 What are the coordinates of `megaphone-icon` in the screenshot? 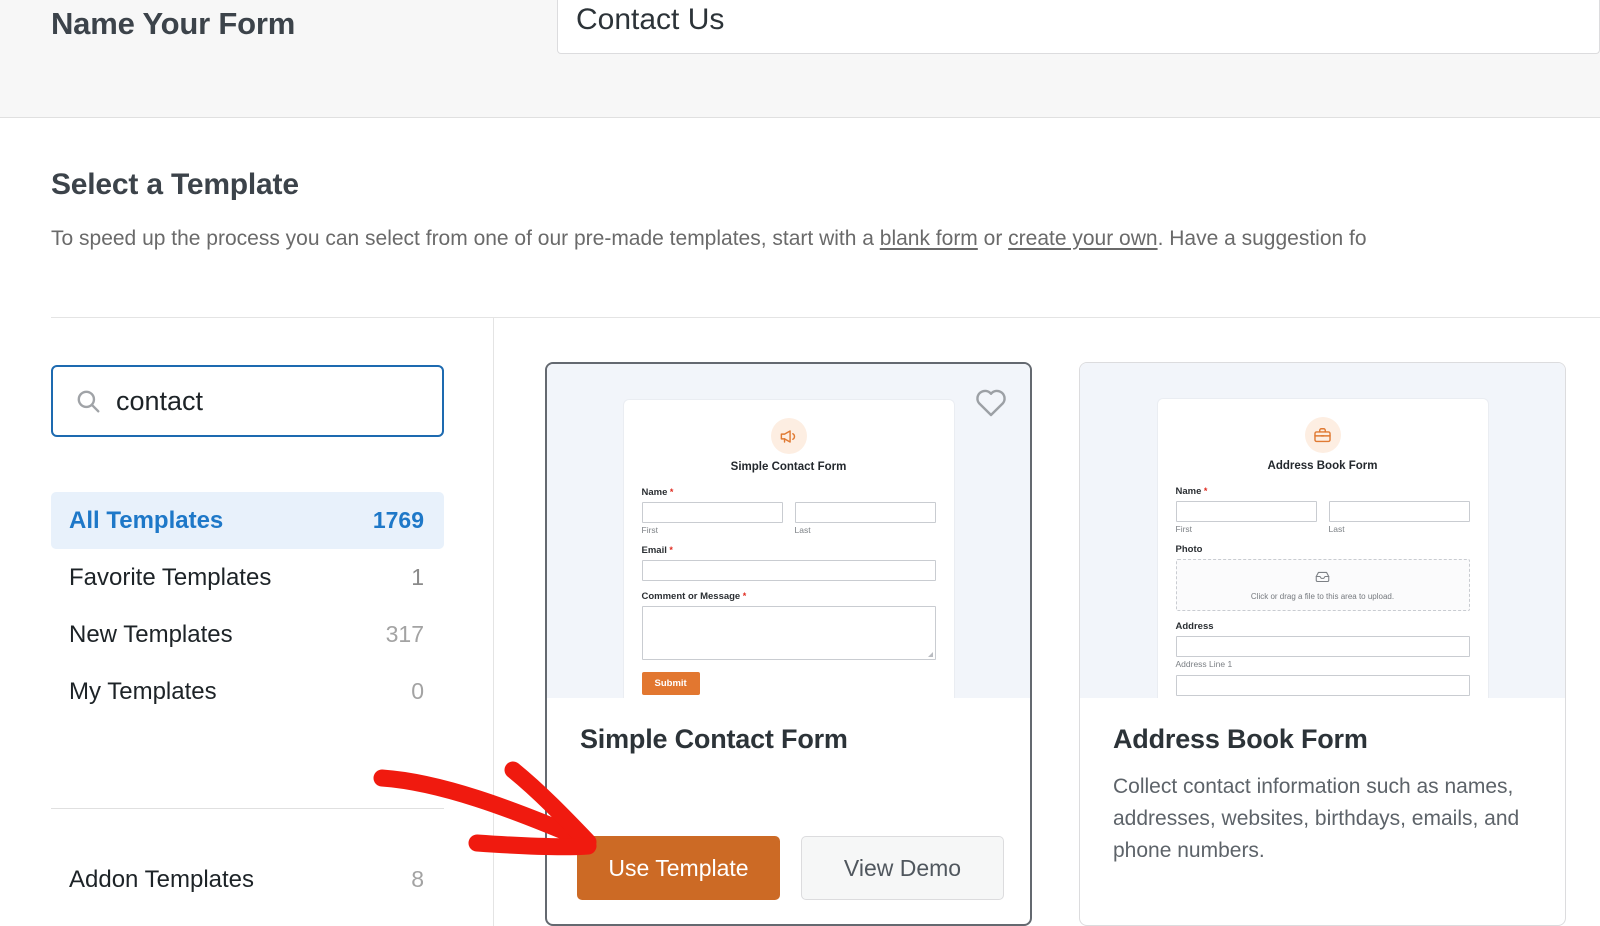 It's located at (788, 436).